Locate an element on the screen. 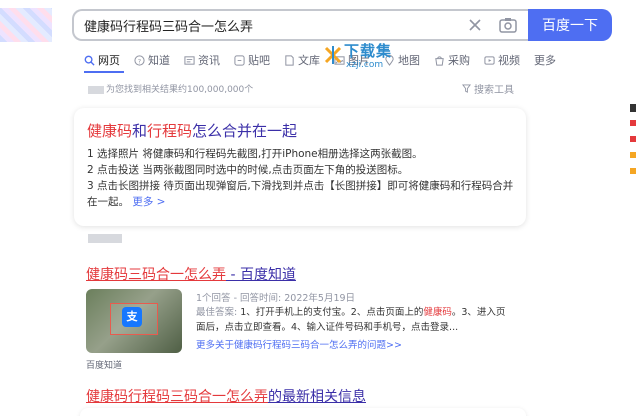 The image size is (640, 416). tab-label: 贴吧 is located at coordinates (259, 60).